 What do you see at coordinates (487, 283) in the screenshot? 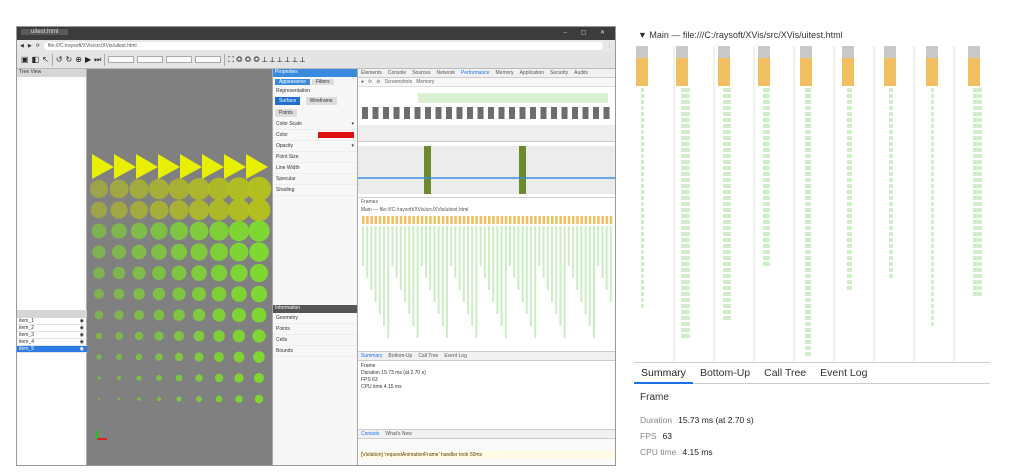
I see `main-flame-chart` at bounding box center [487, 283].